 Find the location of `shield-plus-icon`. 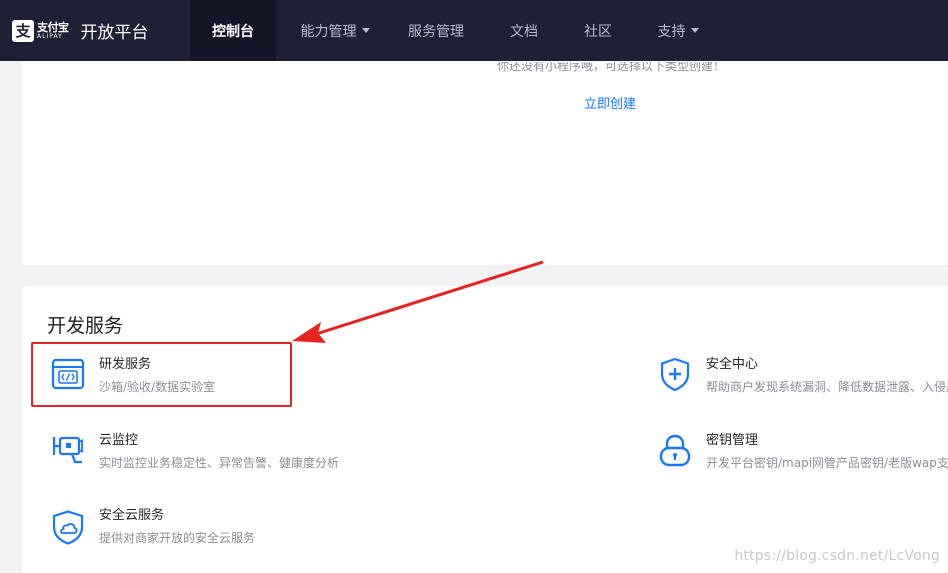

shield-plus-icon is located at coordinates (675, 374).